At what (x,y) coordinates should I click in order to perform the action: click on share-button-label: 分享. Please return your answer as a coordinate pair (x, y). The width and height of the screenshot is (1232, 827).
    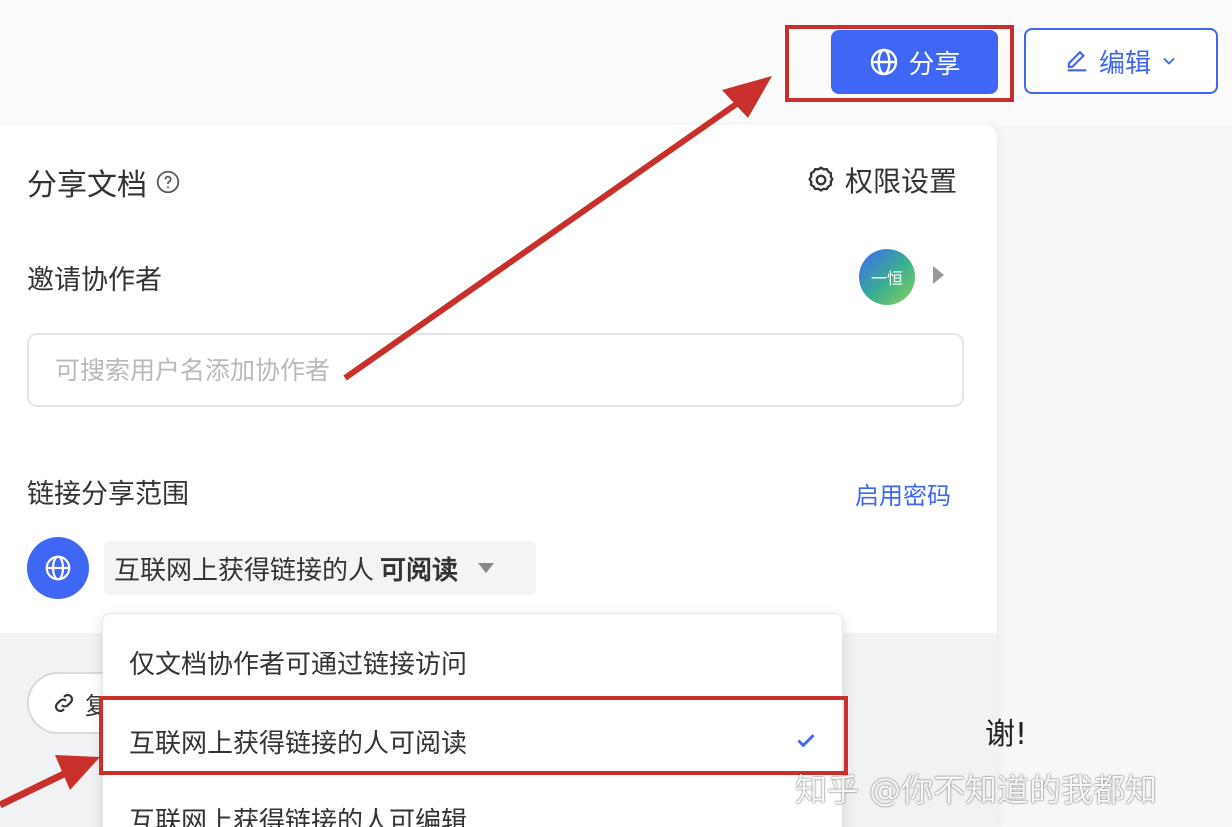
    Looking at the image, I should click on (934, 64).